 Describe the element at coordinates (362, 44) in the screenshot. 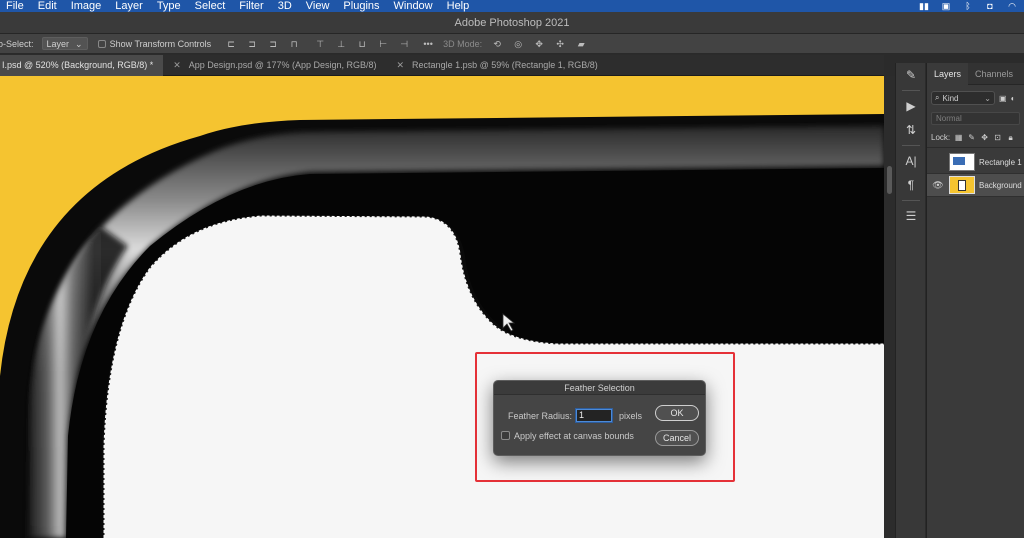

I see `distribute-h-icon: ⊔` at that location.